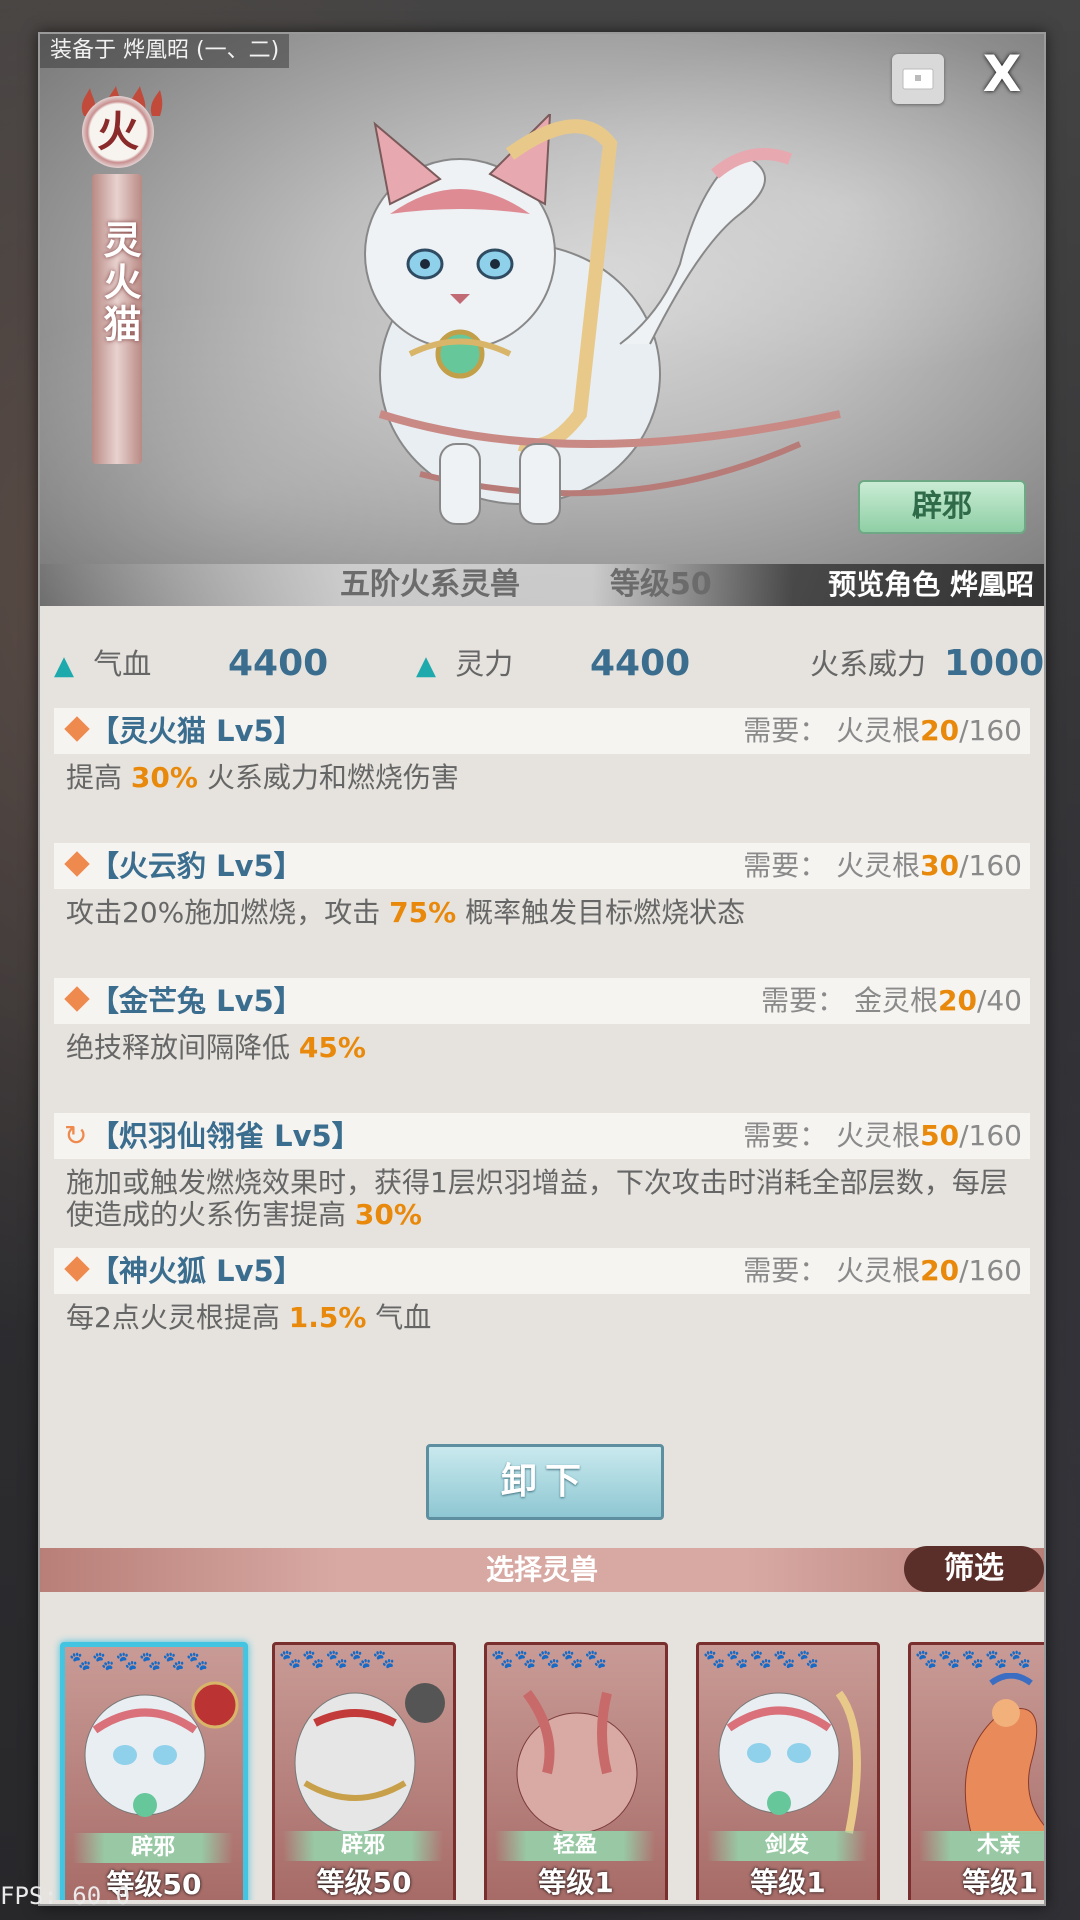 Image resolution: width=1080 pixels, height=1920 pixels. I want to click on beast-card: 🐾🐾🐾🐾🐾 轻盈 等级1, so click(576, 1771).